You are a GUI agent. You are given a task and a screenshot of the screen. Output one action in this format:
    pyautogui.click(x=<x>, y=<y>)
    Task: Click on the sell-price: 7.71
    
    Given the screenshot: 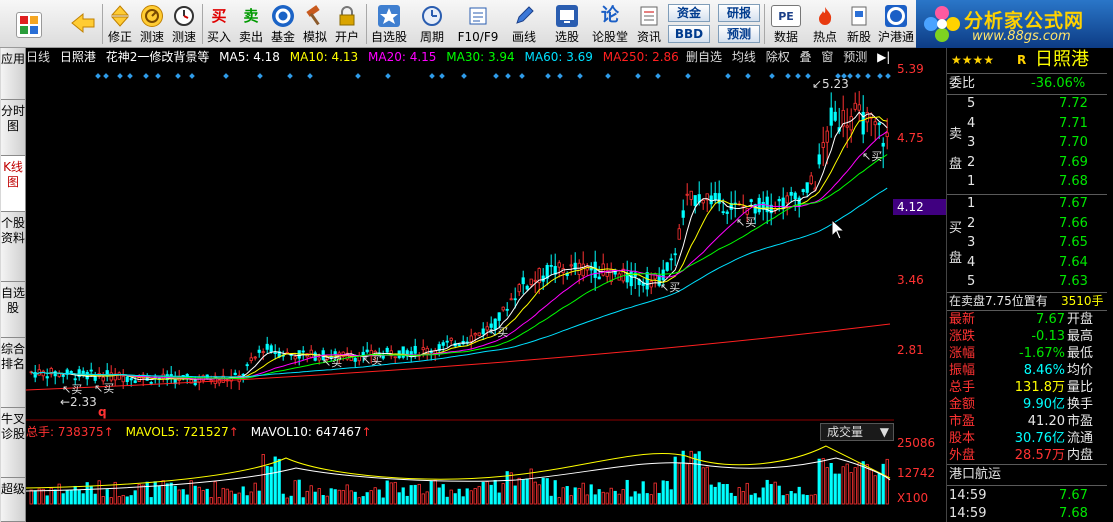 What is the action you would take?
    pyautogui.click(x=1073, y=124)
    